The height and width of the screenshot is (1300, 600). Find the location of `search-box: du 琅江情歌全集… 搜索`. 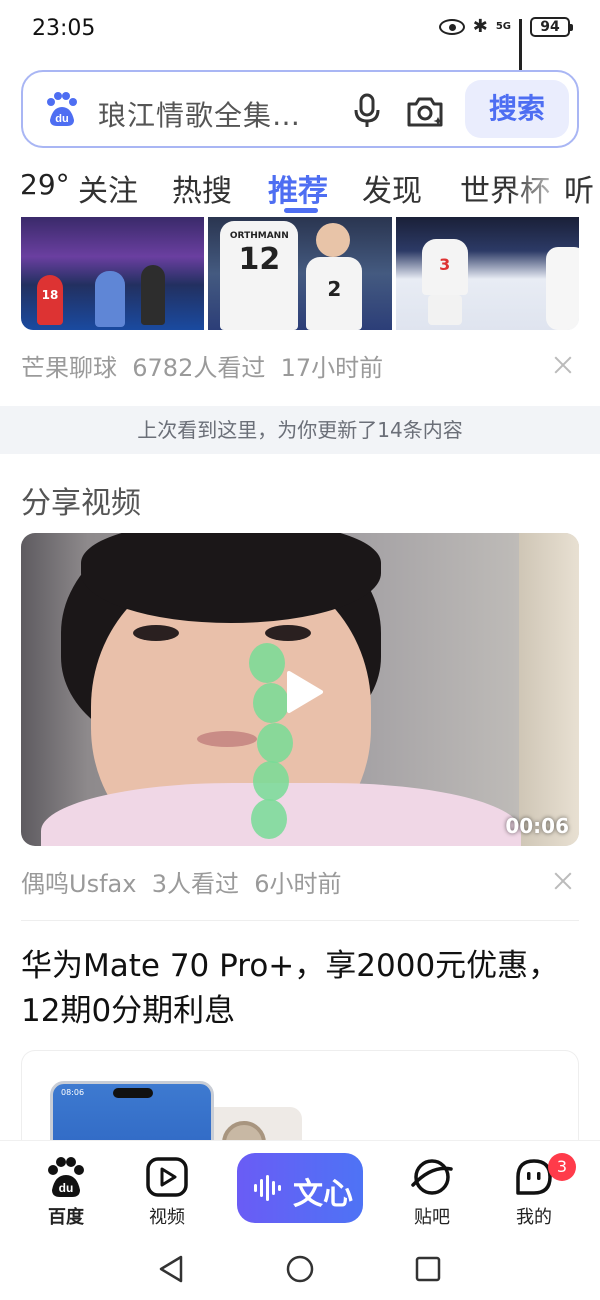

search-box: du 琅江情歌全集… 搜索 is located at coordinates (300, 109).